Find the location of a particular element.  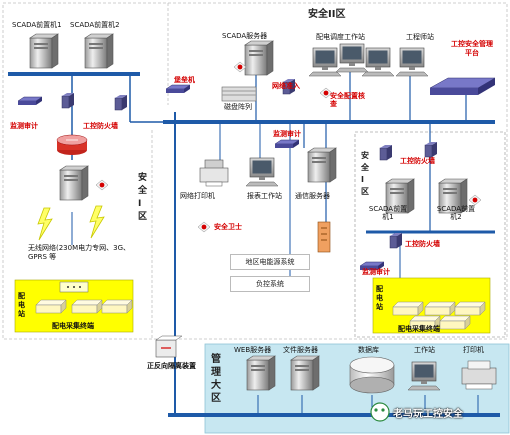

zone-i-right-label: 安全Ⅰ区 is located at coordinates (365, 173).